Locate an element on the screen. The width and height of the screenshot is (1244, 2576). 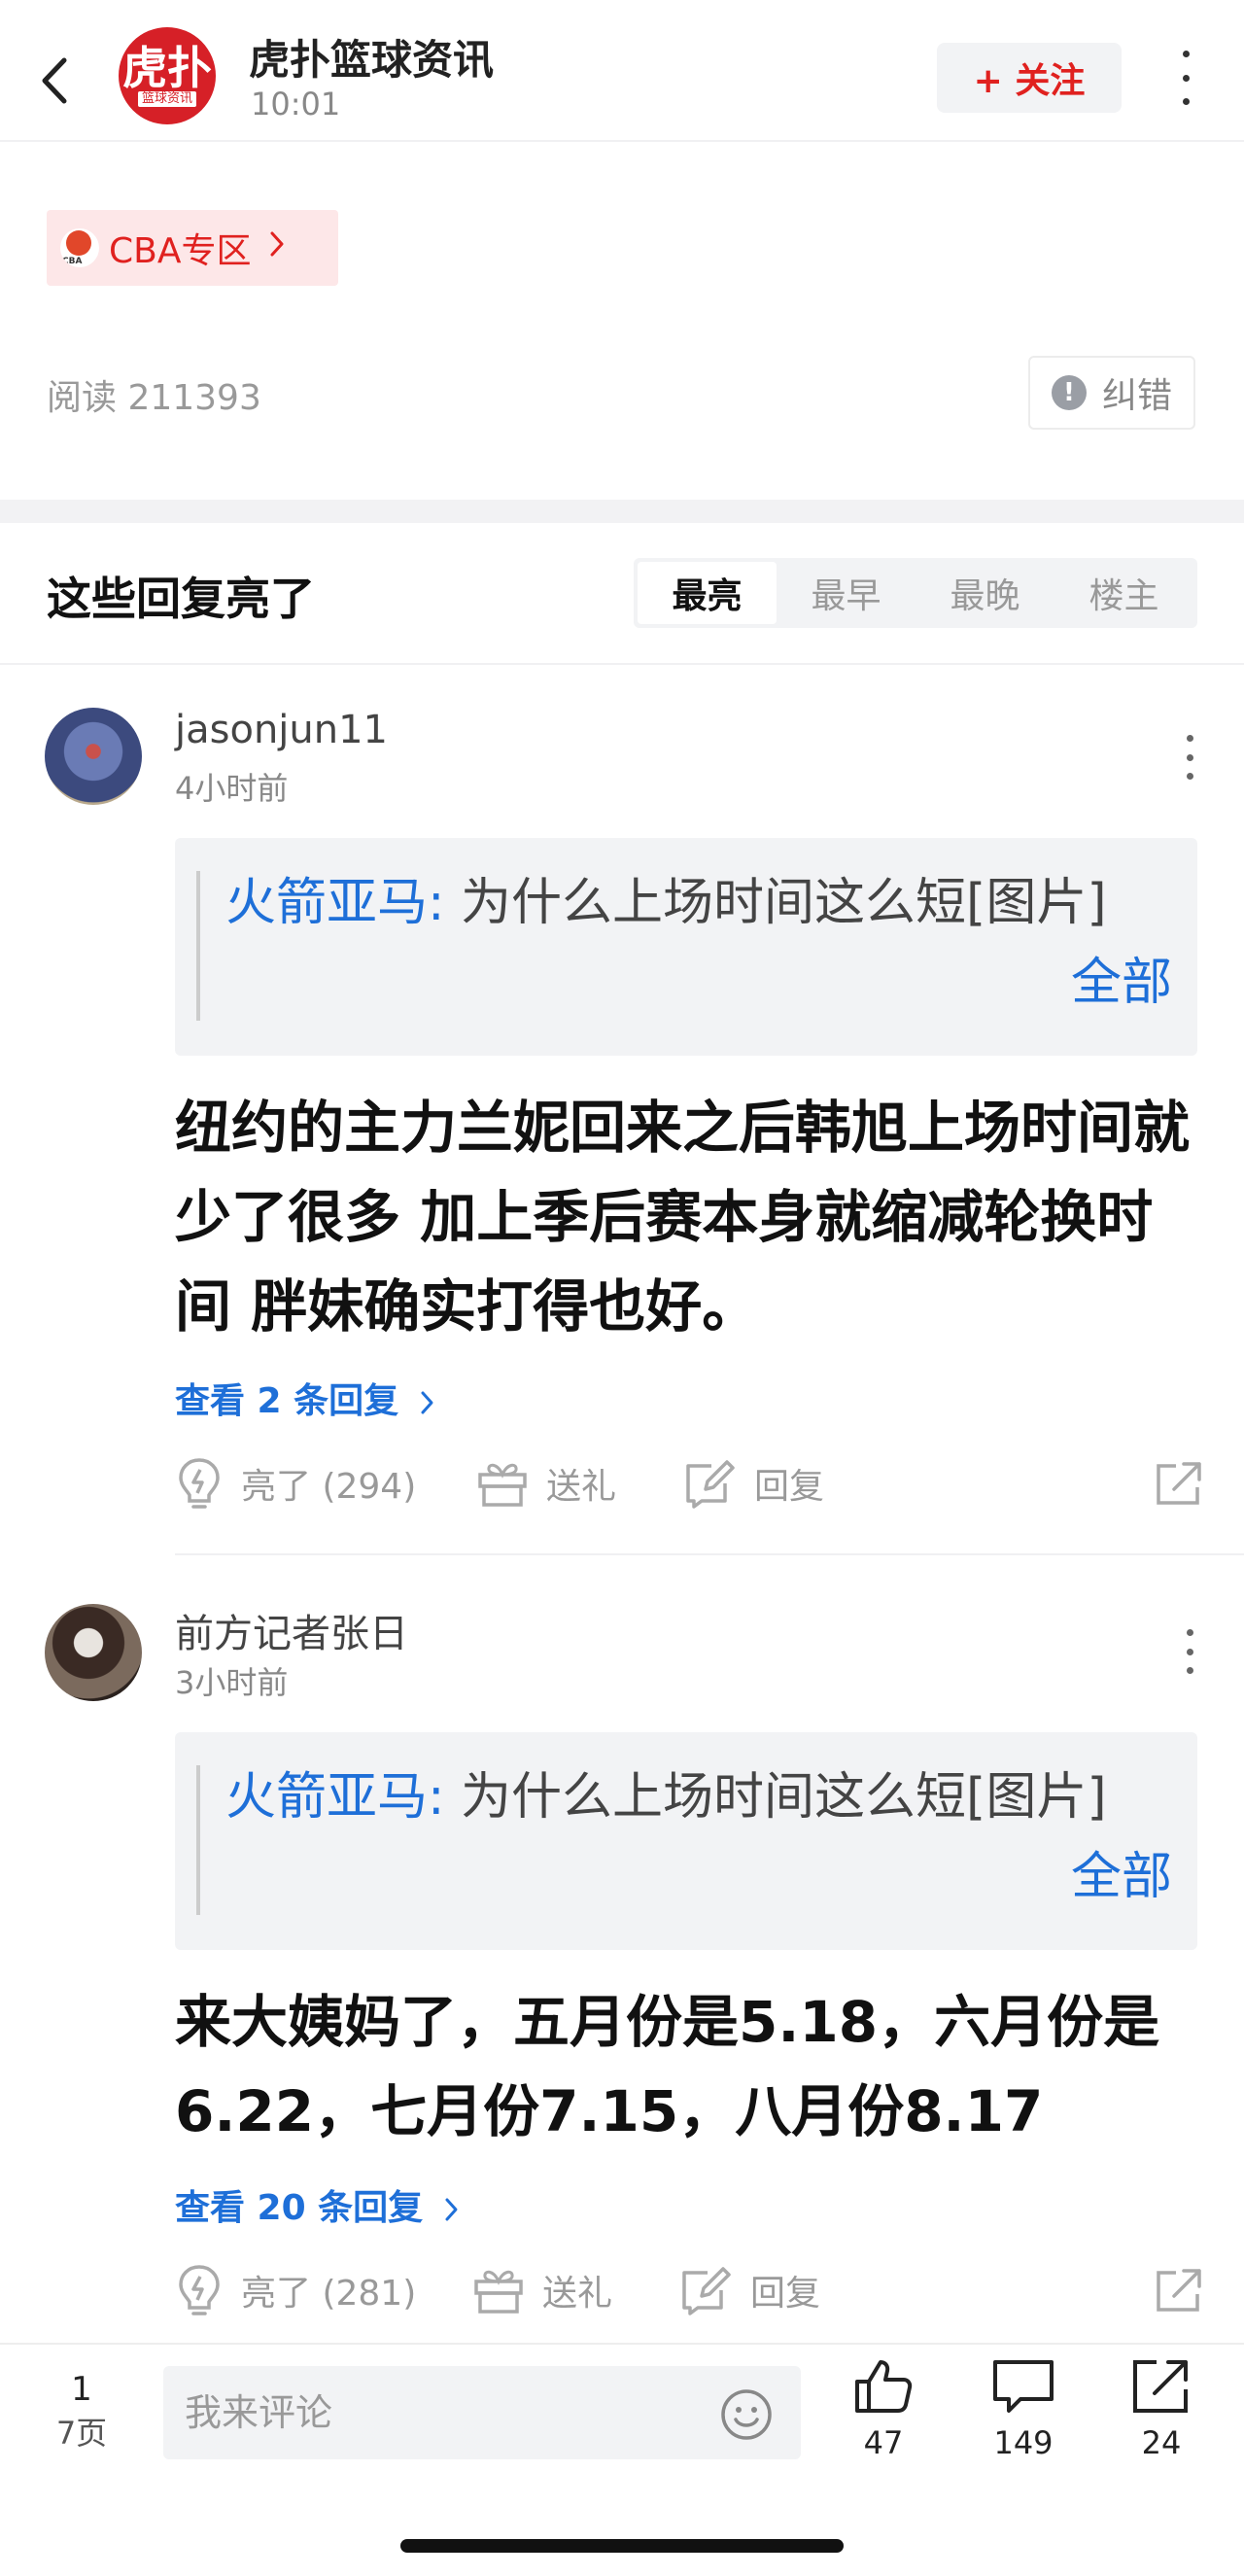
view-replies-link: 查看 20 条回复 is located at coordinates (318, 2204).